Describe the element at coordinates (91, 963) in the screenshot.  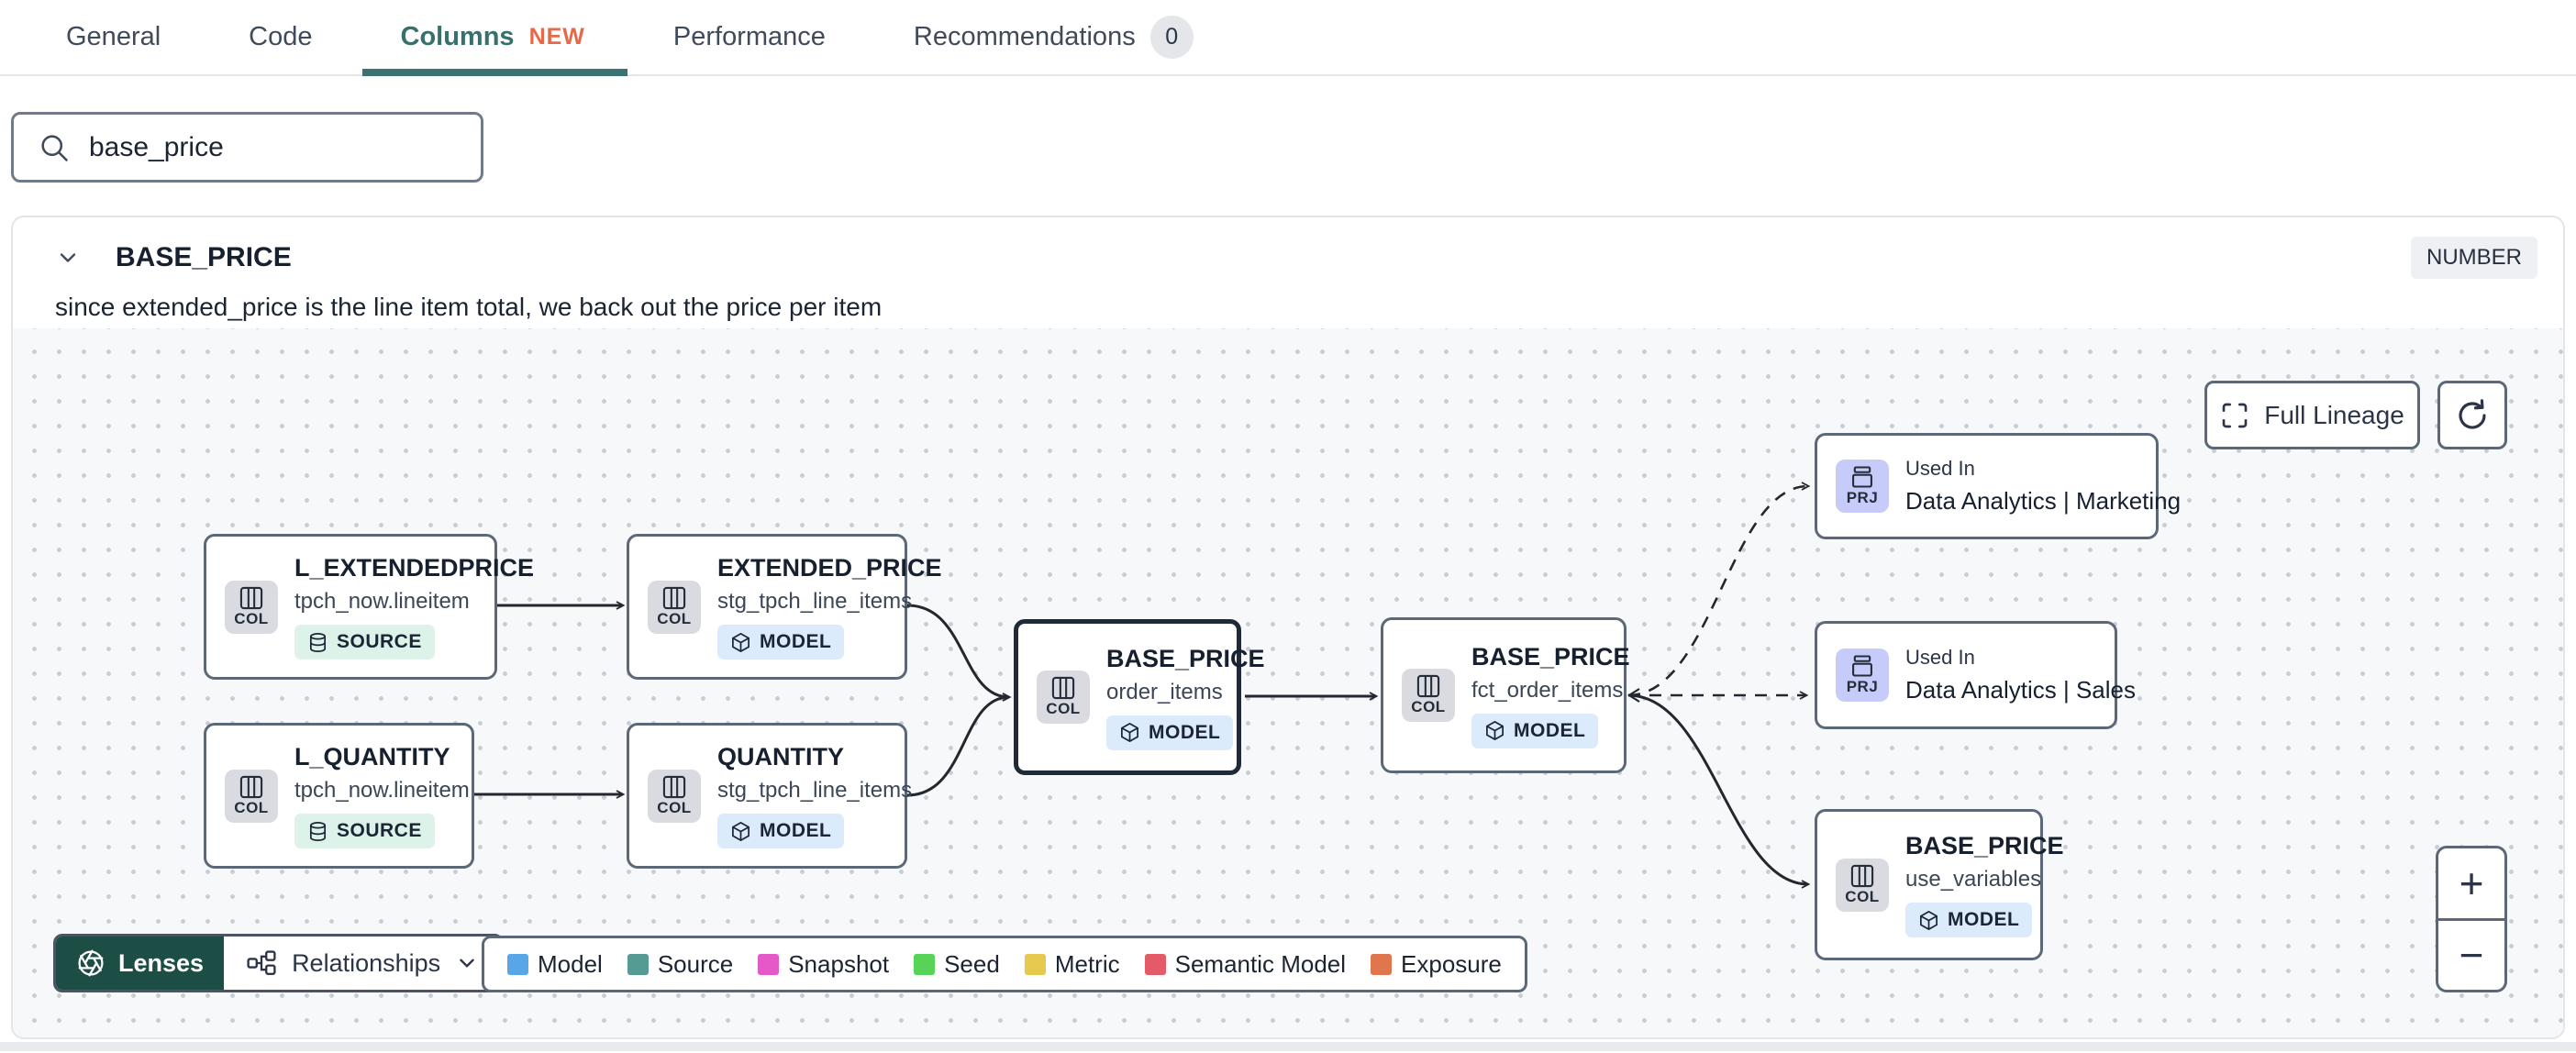
I see `aperture-icon` at that location.